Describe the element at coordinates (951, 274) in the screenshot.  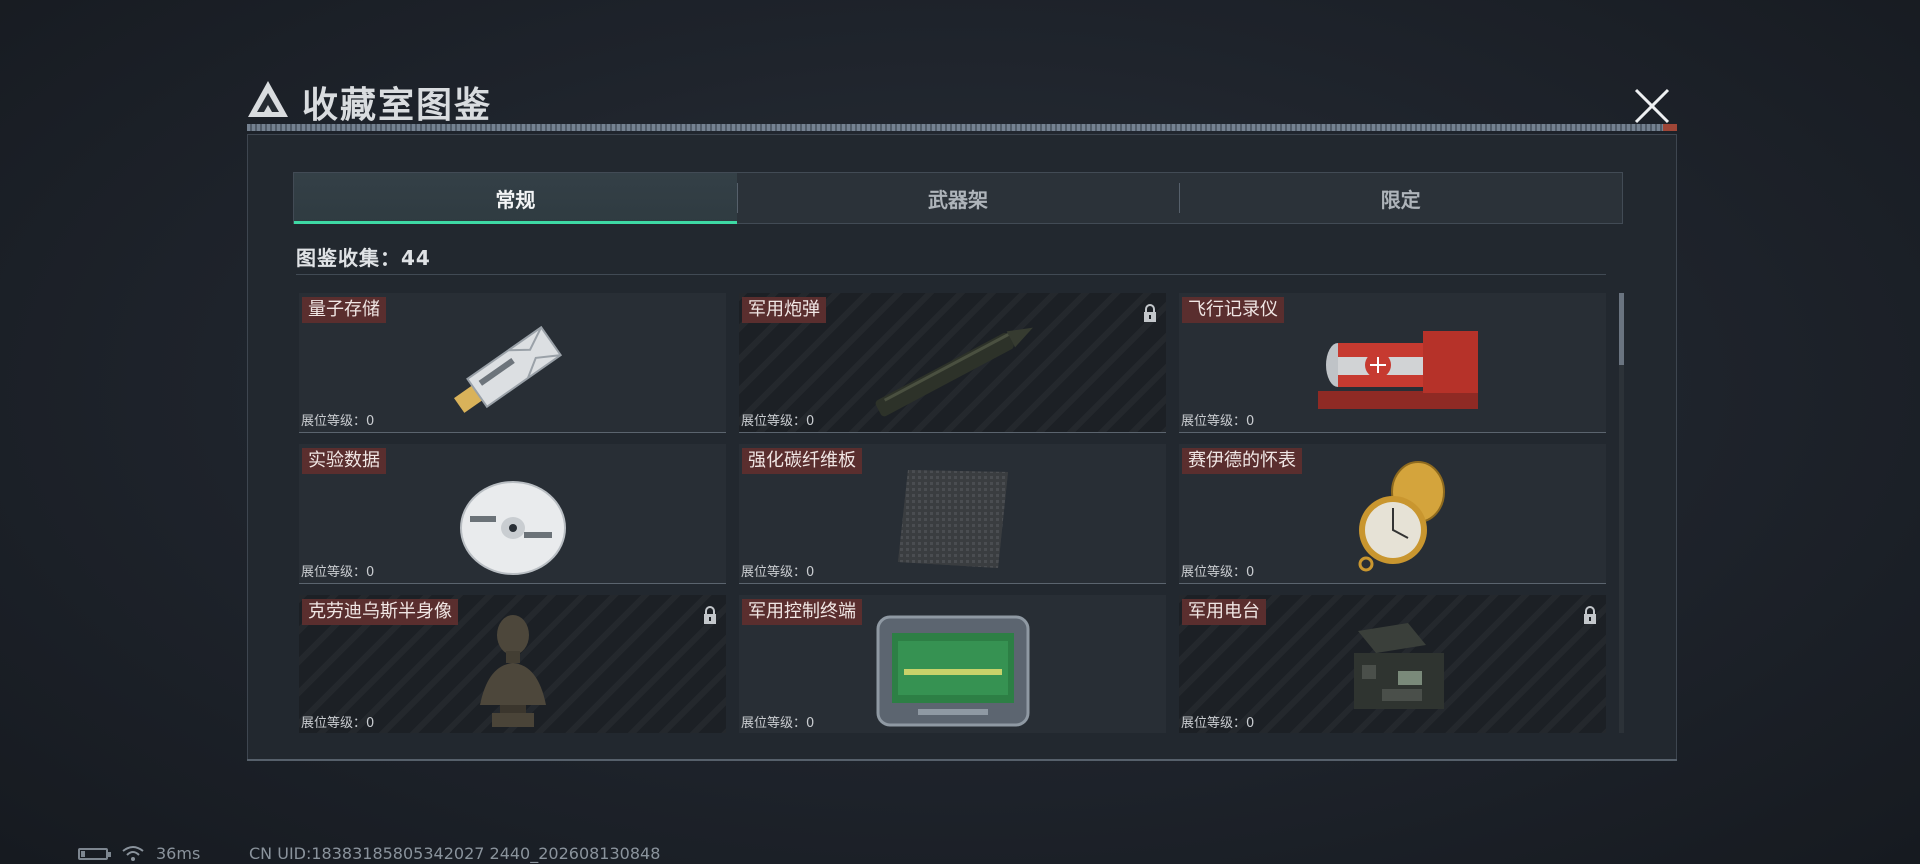
I see `section-divider` at that location.